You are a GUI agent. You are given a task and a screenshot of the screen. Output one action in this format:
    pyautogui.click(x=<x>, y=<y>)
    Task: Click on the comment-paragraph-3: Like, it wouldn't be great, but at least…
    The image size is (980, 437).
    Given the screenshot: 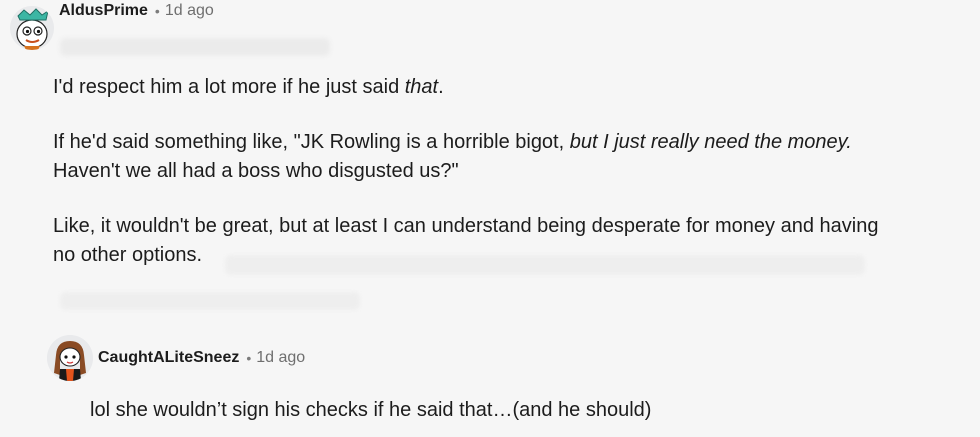 What is the action you would take?
    pyautogui.click(x=508, y=241)
    